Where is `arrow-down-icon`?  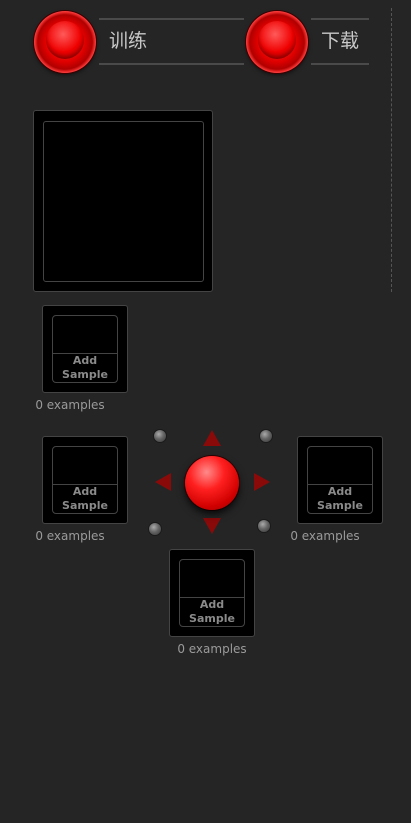
arrow-down-icon is located at coordinates (212, 526).